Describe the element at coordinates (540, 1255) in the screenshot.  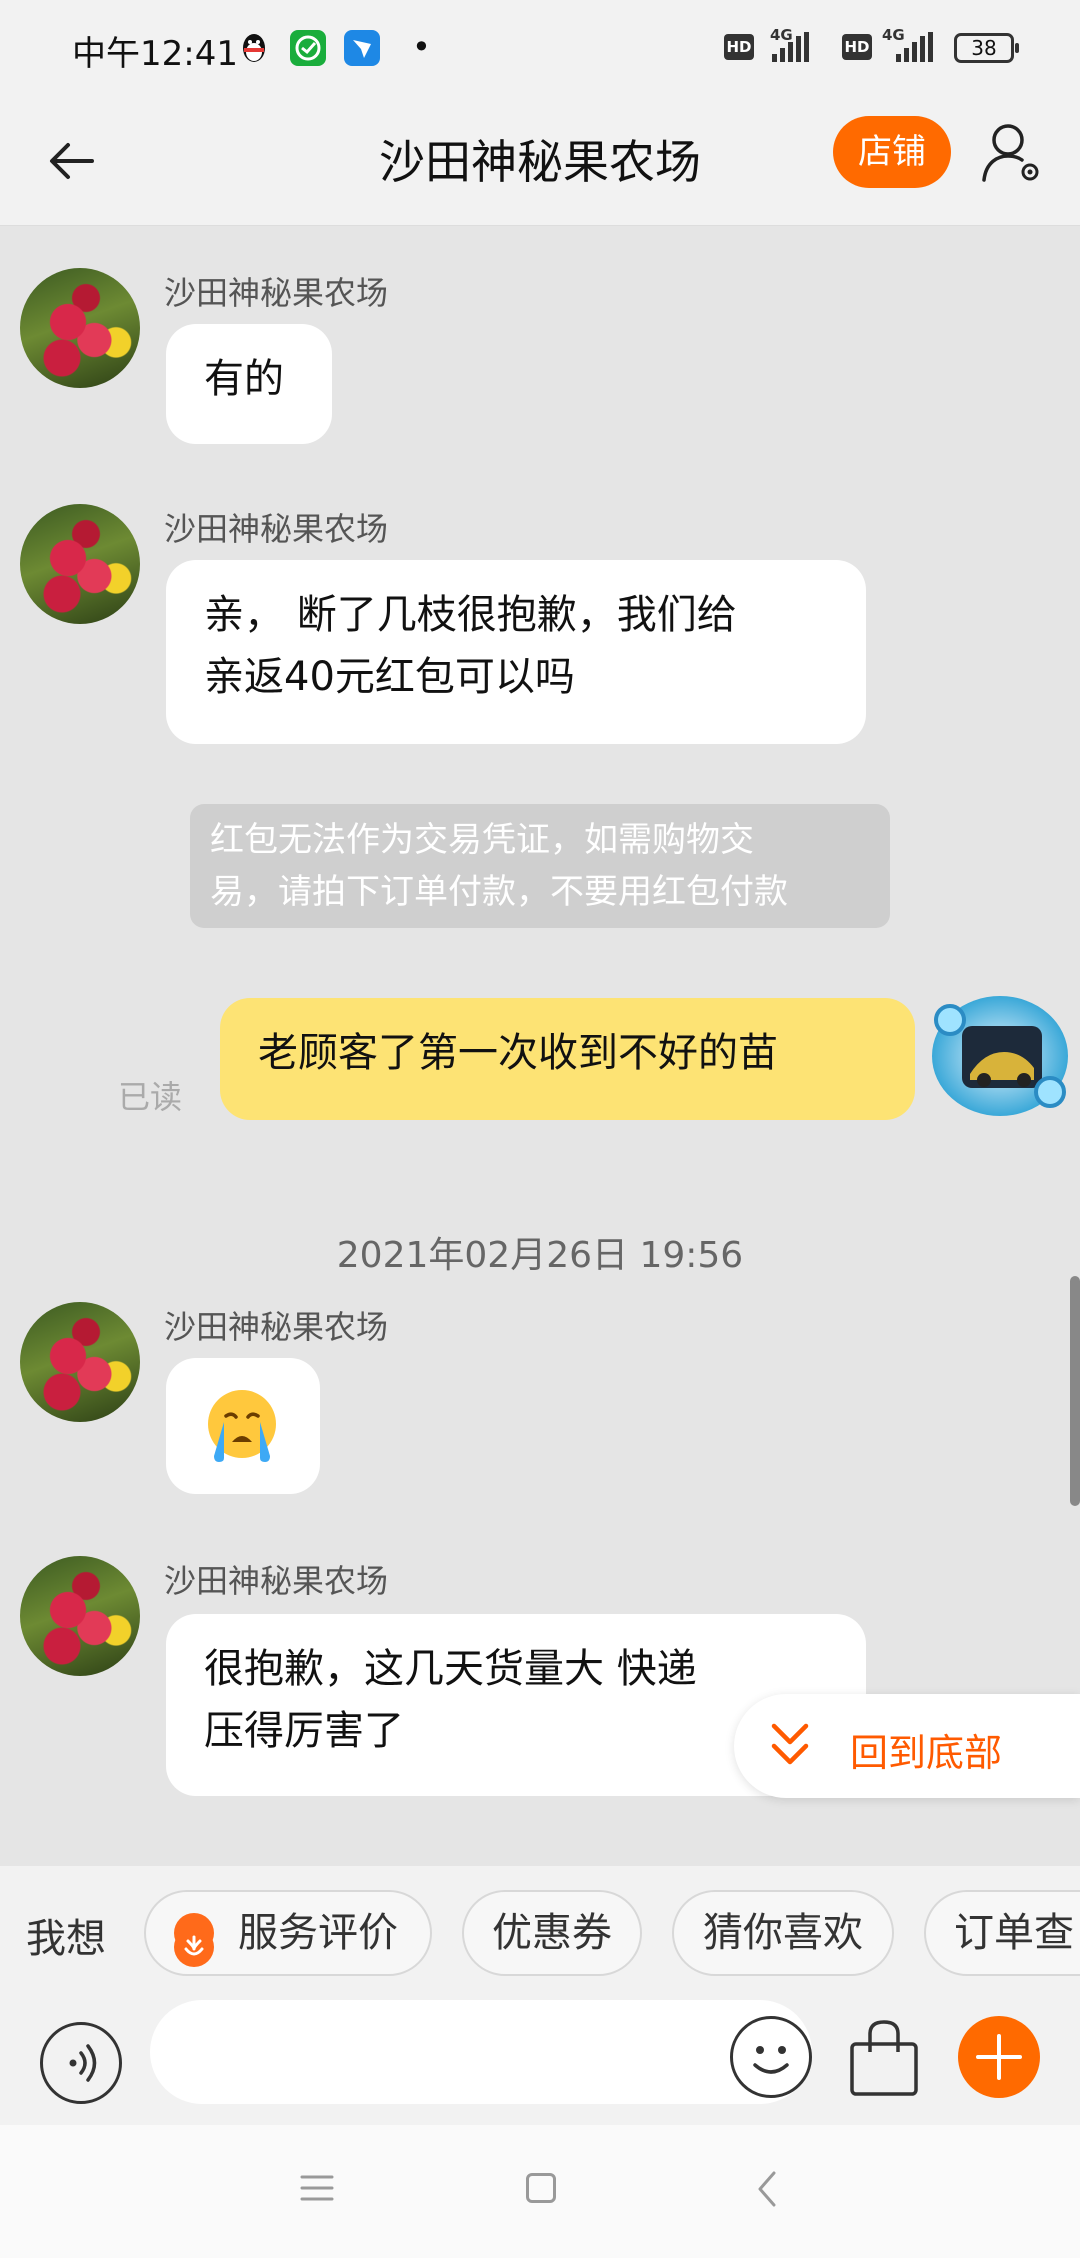
I see `timestamp: 2021年02月26日 19:56` at that location.